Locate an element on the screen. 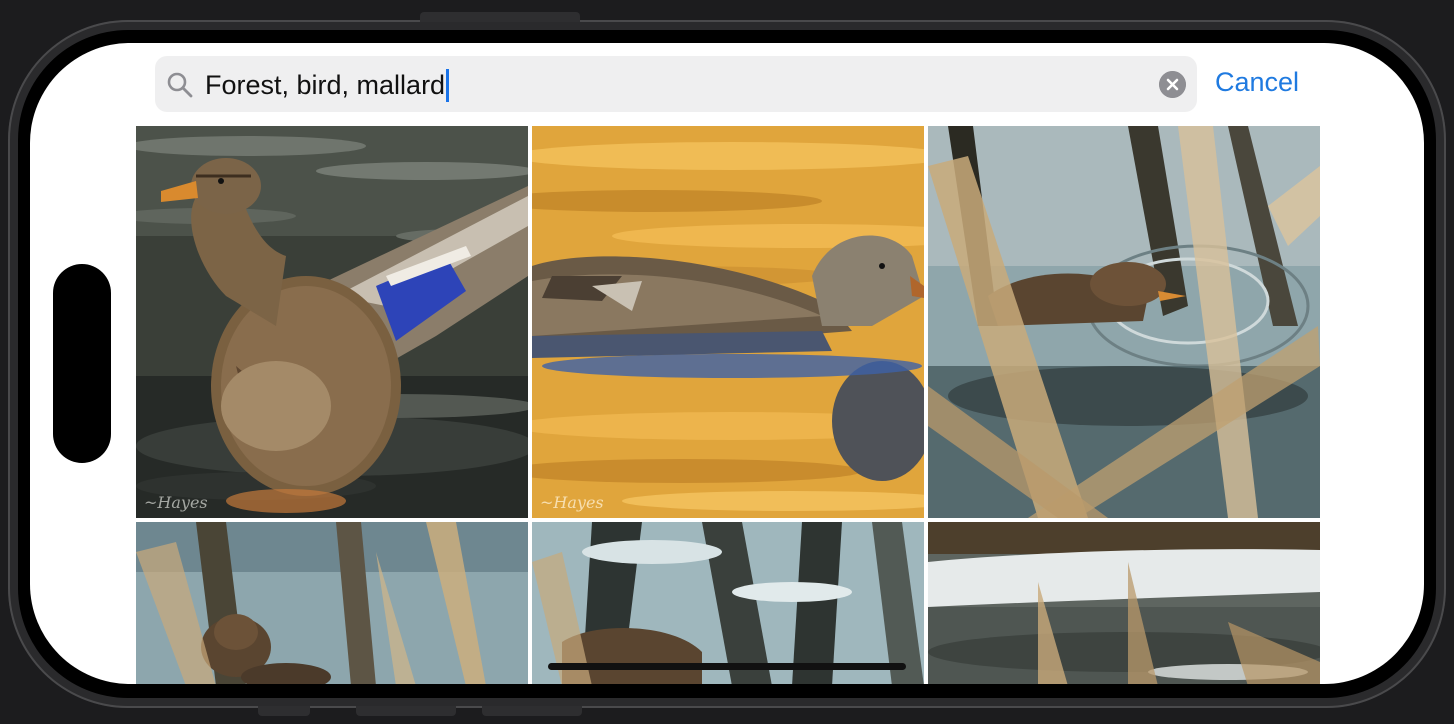  search-query: Forest, bird, mallard is located at coordinates (325, 85).